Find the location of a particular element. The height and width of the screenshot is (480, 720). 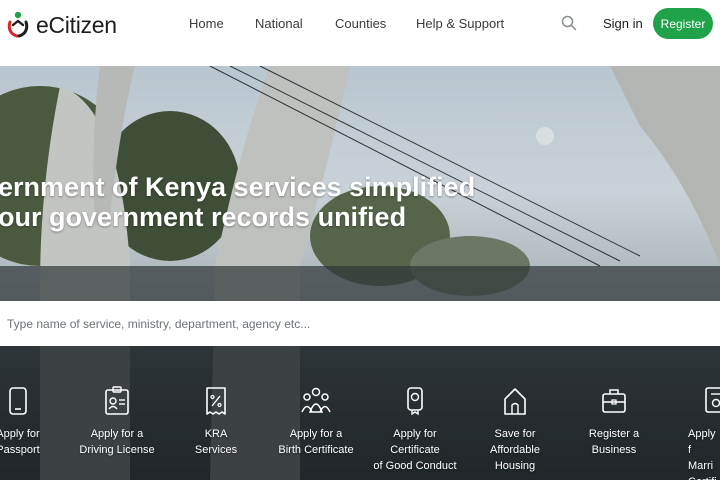

service-birth-certificate: Apply for a Birth Certificate is located at coordinates (316, 422).